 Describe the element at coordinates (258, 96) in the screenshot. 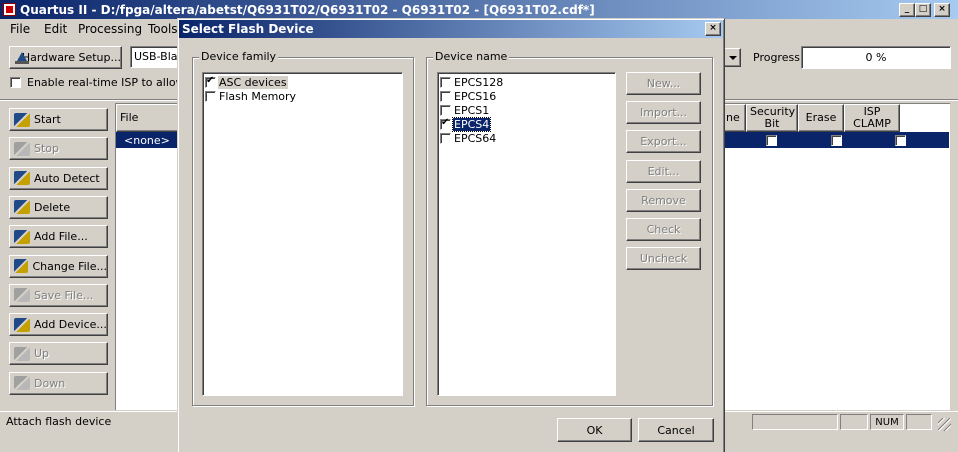

I see `device-family-item-label: Flash Memory` at that location.